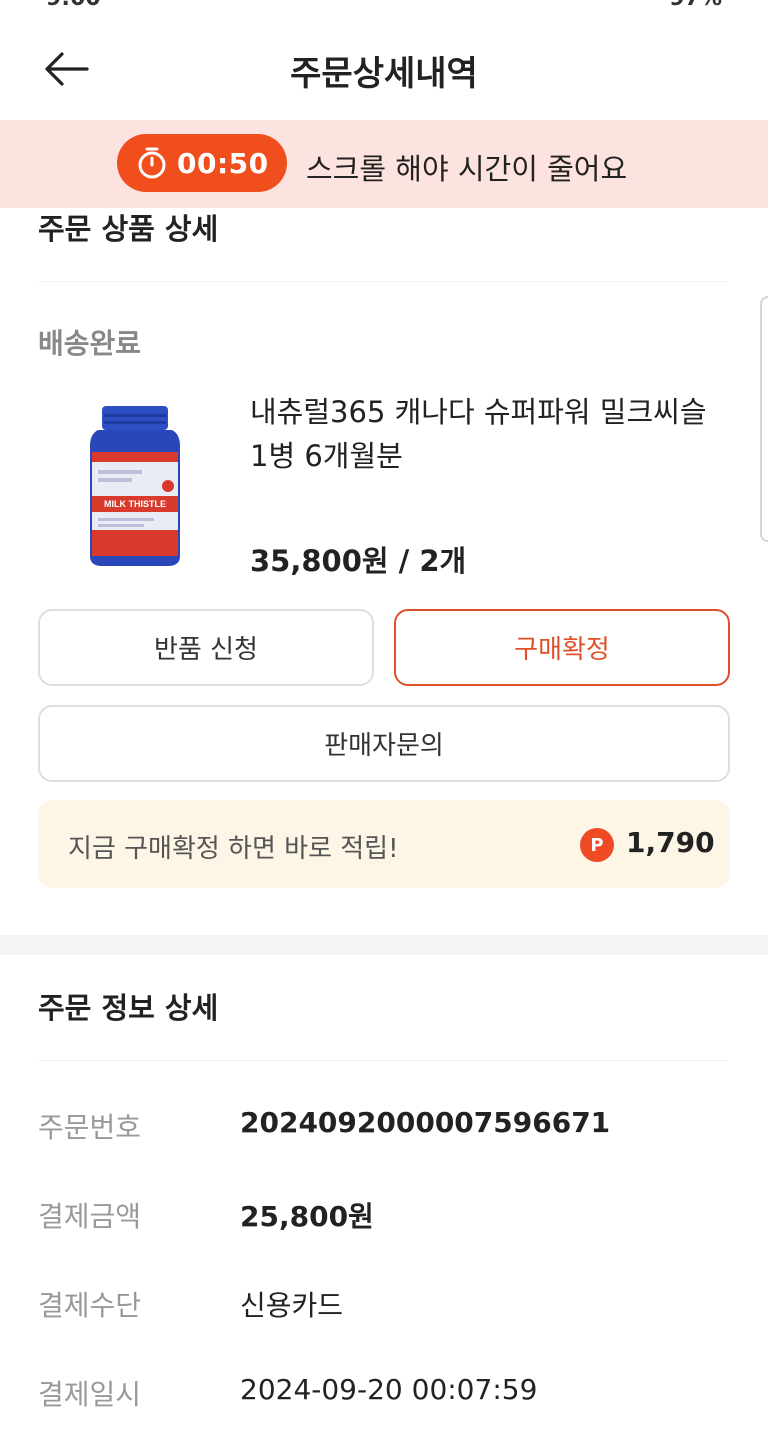  I want to click on return-request-button: 반품 신청, so click(206, 647).